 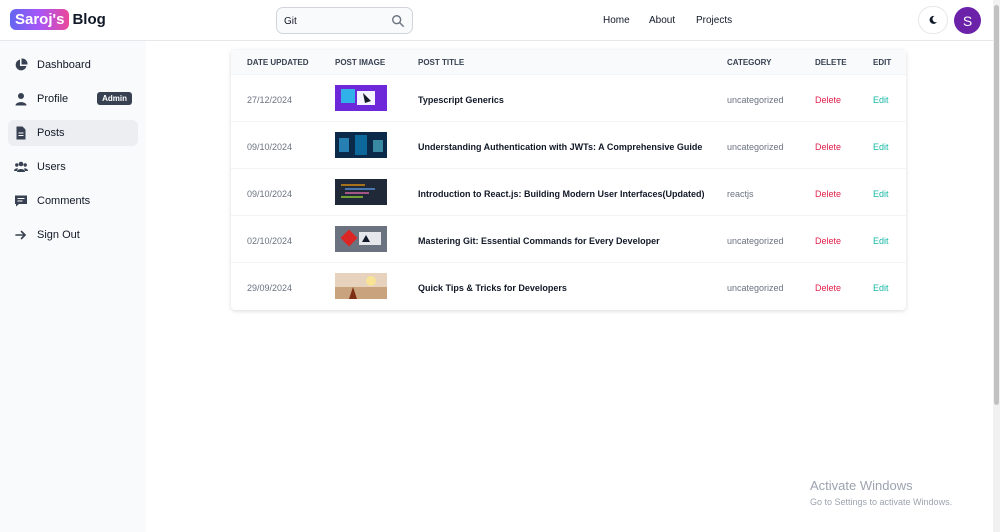 What do you see at coordinates (967, 20) in the screenshot?
I see `user-avatar: S` at bounding box center [967, 20].